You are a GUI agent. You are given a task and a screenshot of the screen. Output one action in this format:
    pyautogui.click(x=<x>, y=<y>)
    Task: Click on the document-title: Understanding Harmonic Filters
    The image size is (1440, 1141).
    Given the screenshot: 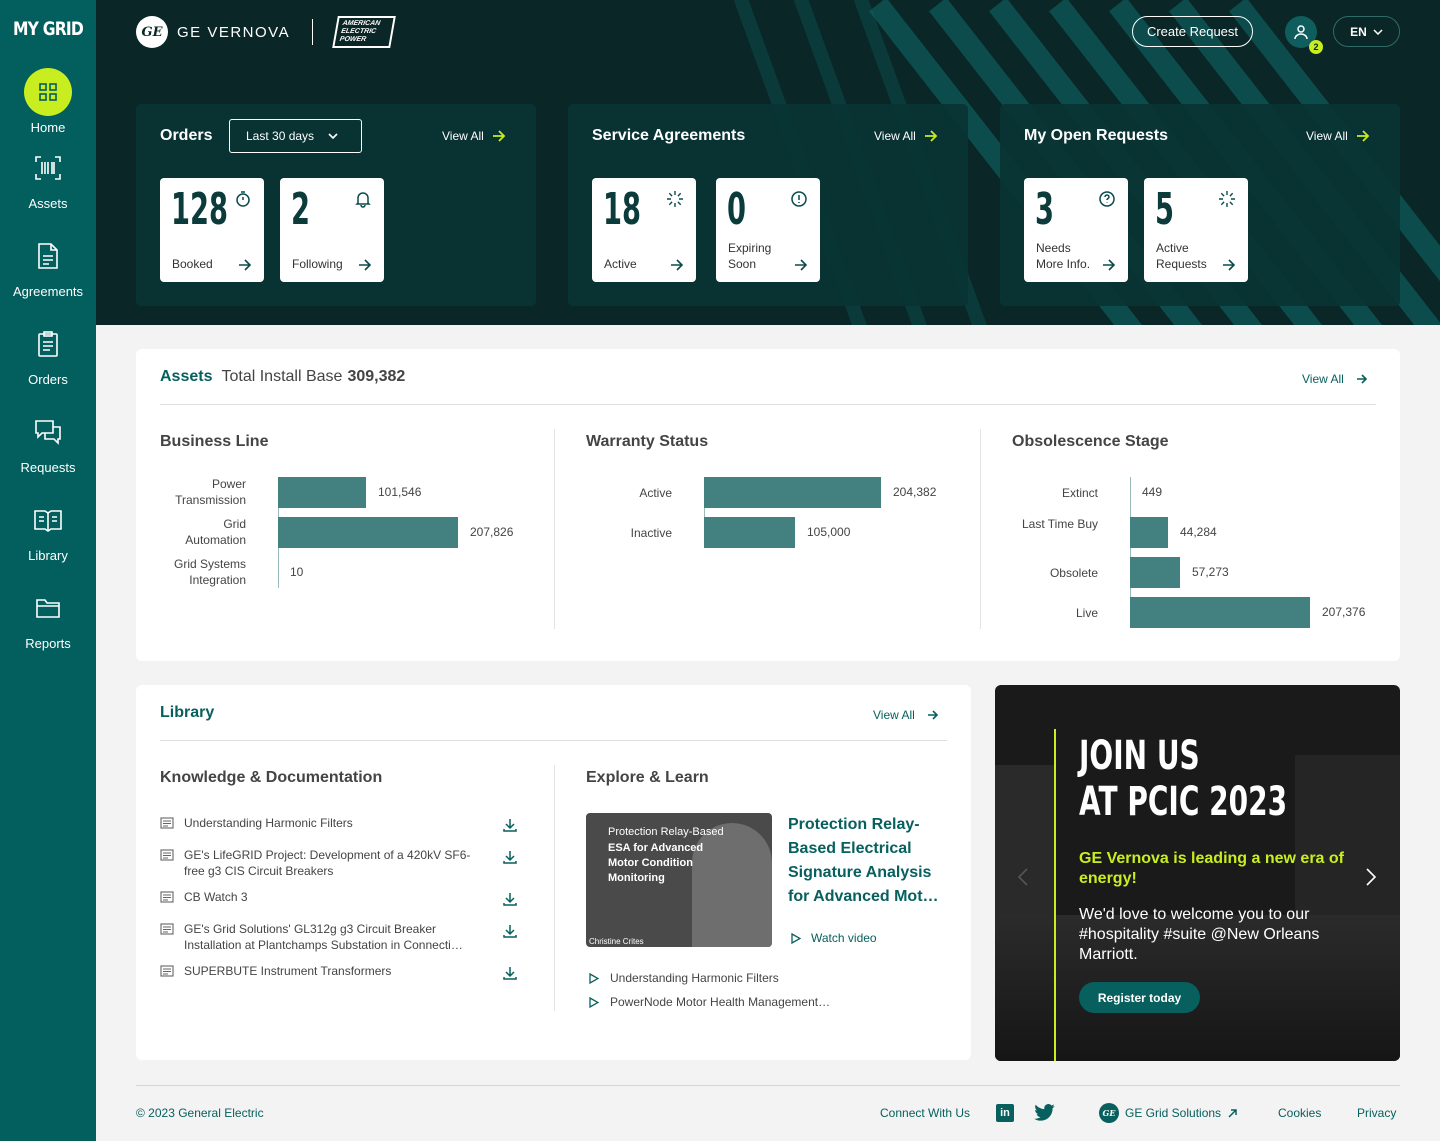 What is the action you would take?
    pyautogui.click(x=268, y=823)
    